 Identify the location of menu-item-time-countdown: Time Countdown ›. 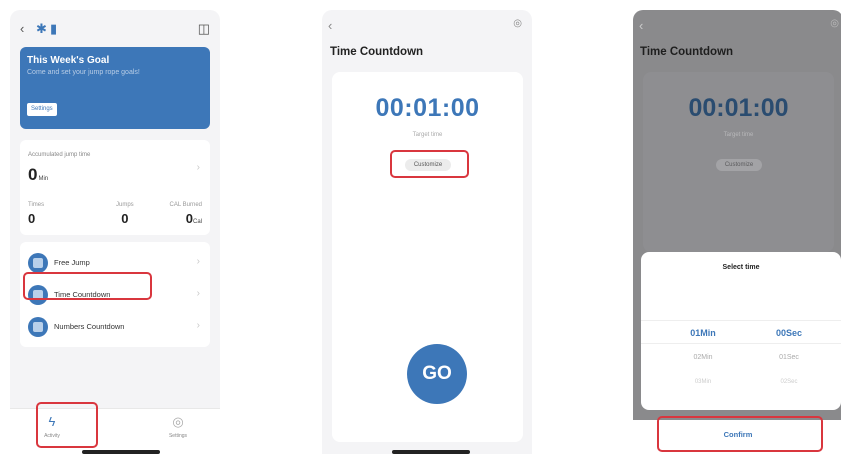
(115, 296).